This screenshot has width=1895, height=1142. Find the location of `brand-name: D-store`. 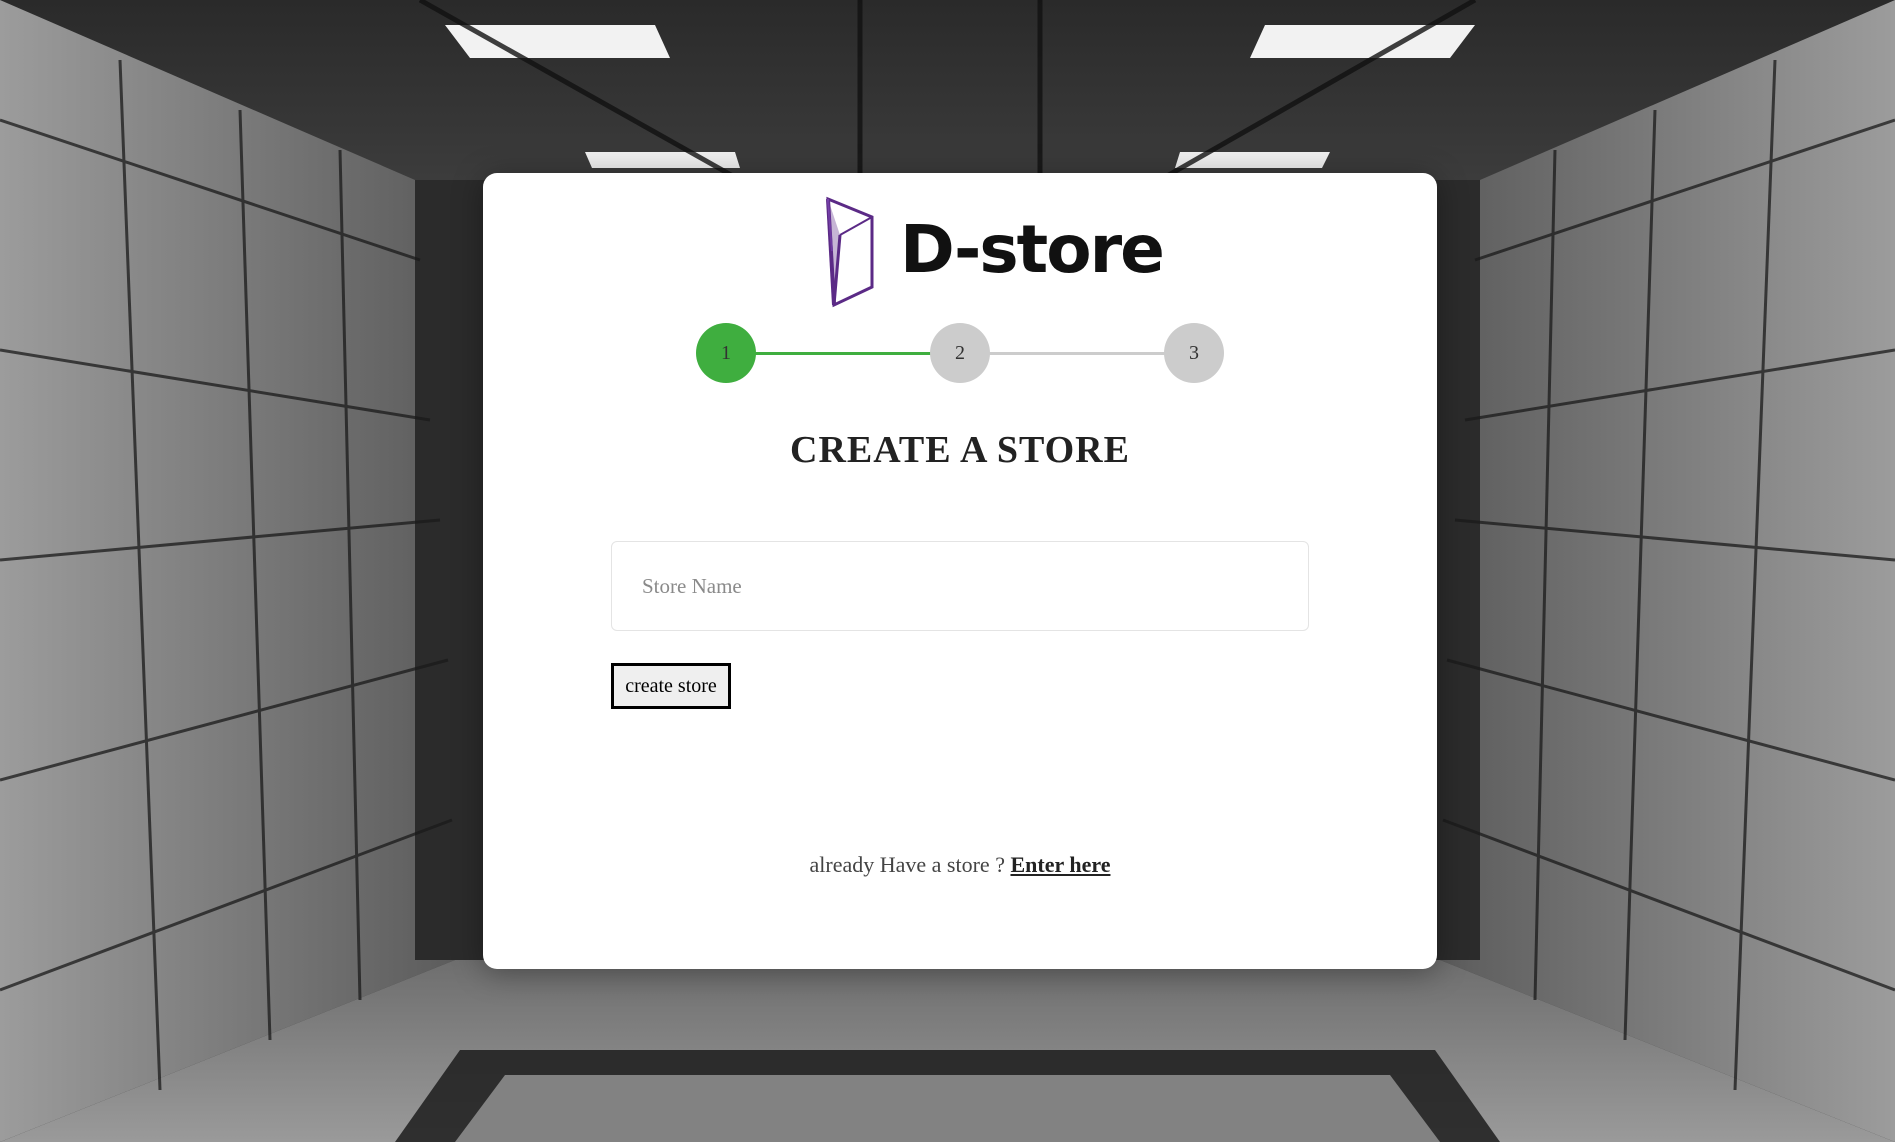

brand-name: D-store is located at coordinates (1032, 249).